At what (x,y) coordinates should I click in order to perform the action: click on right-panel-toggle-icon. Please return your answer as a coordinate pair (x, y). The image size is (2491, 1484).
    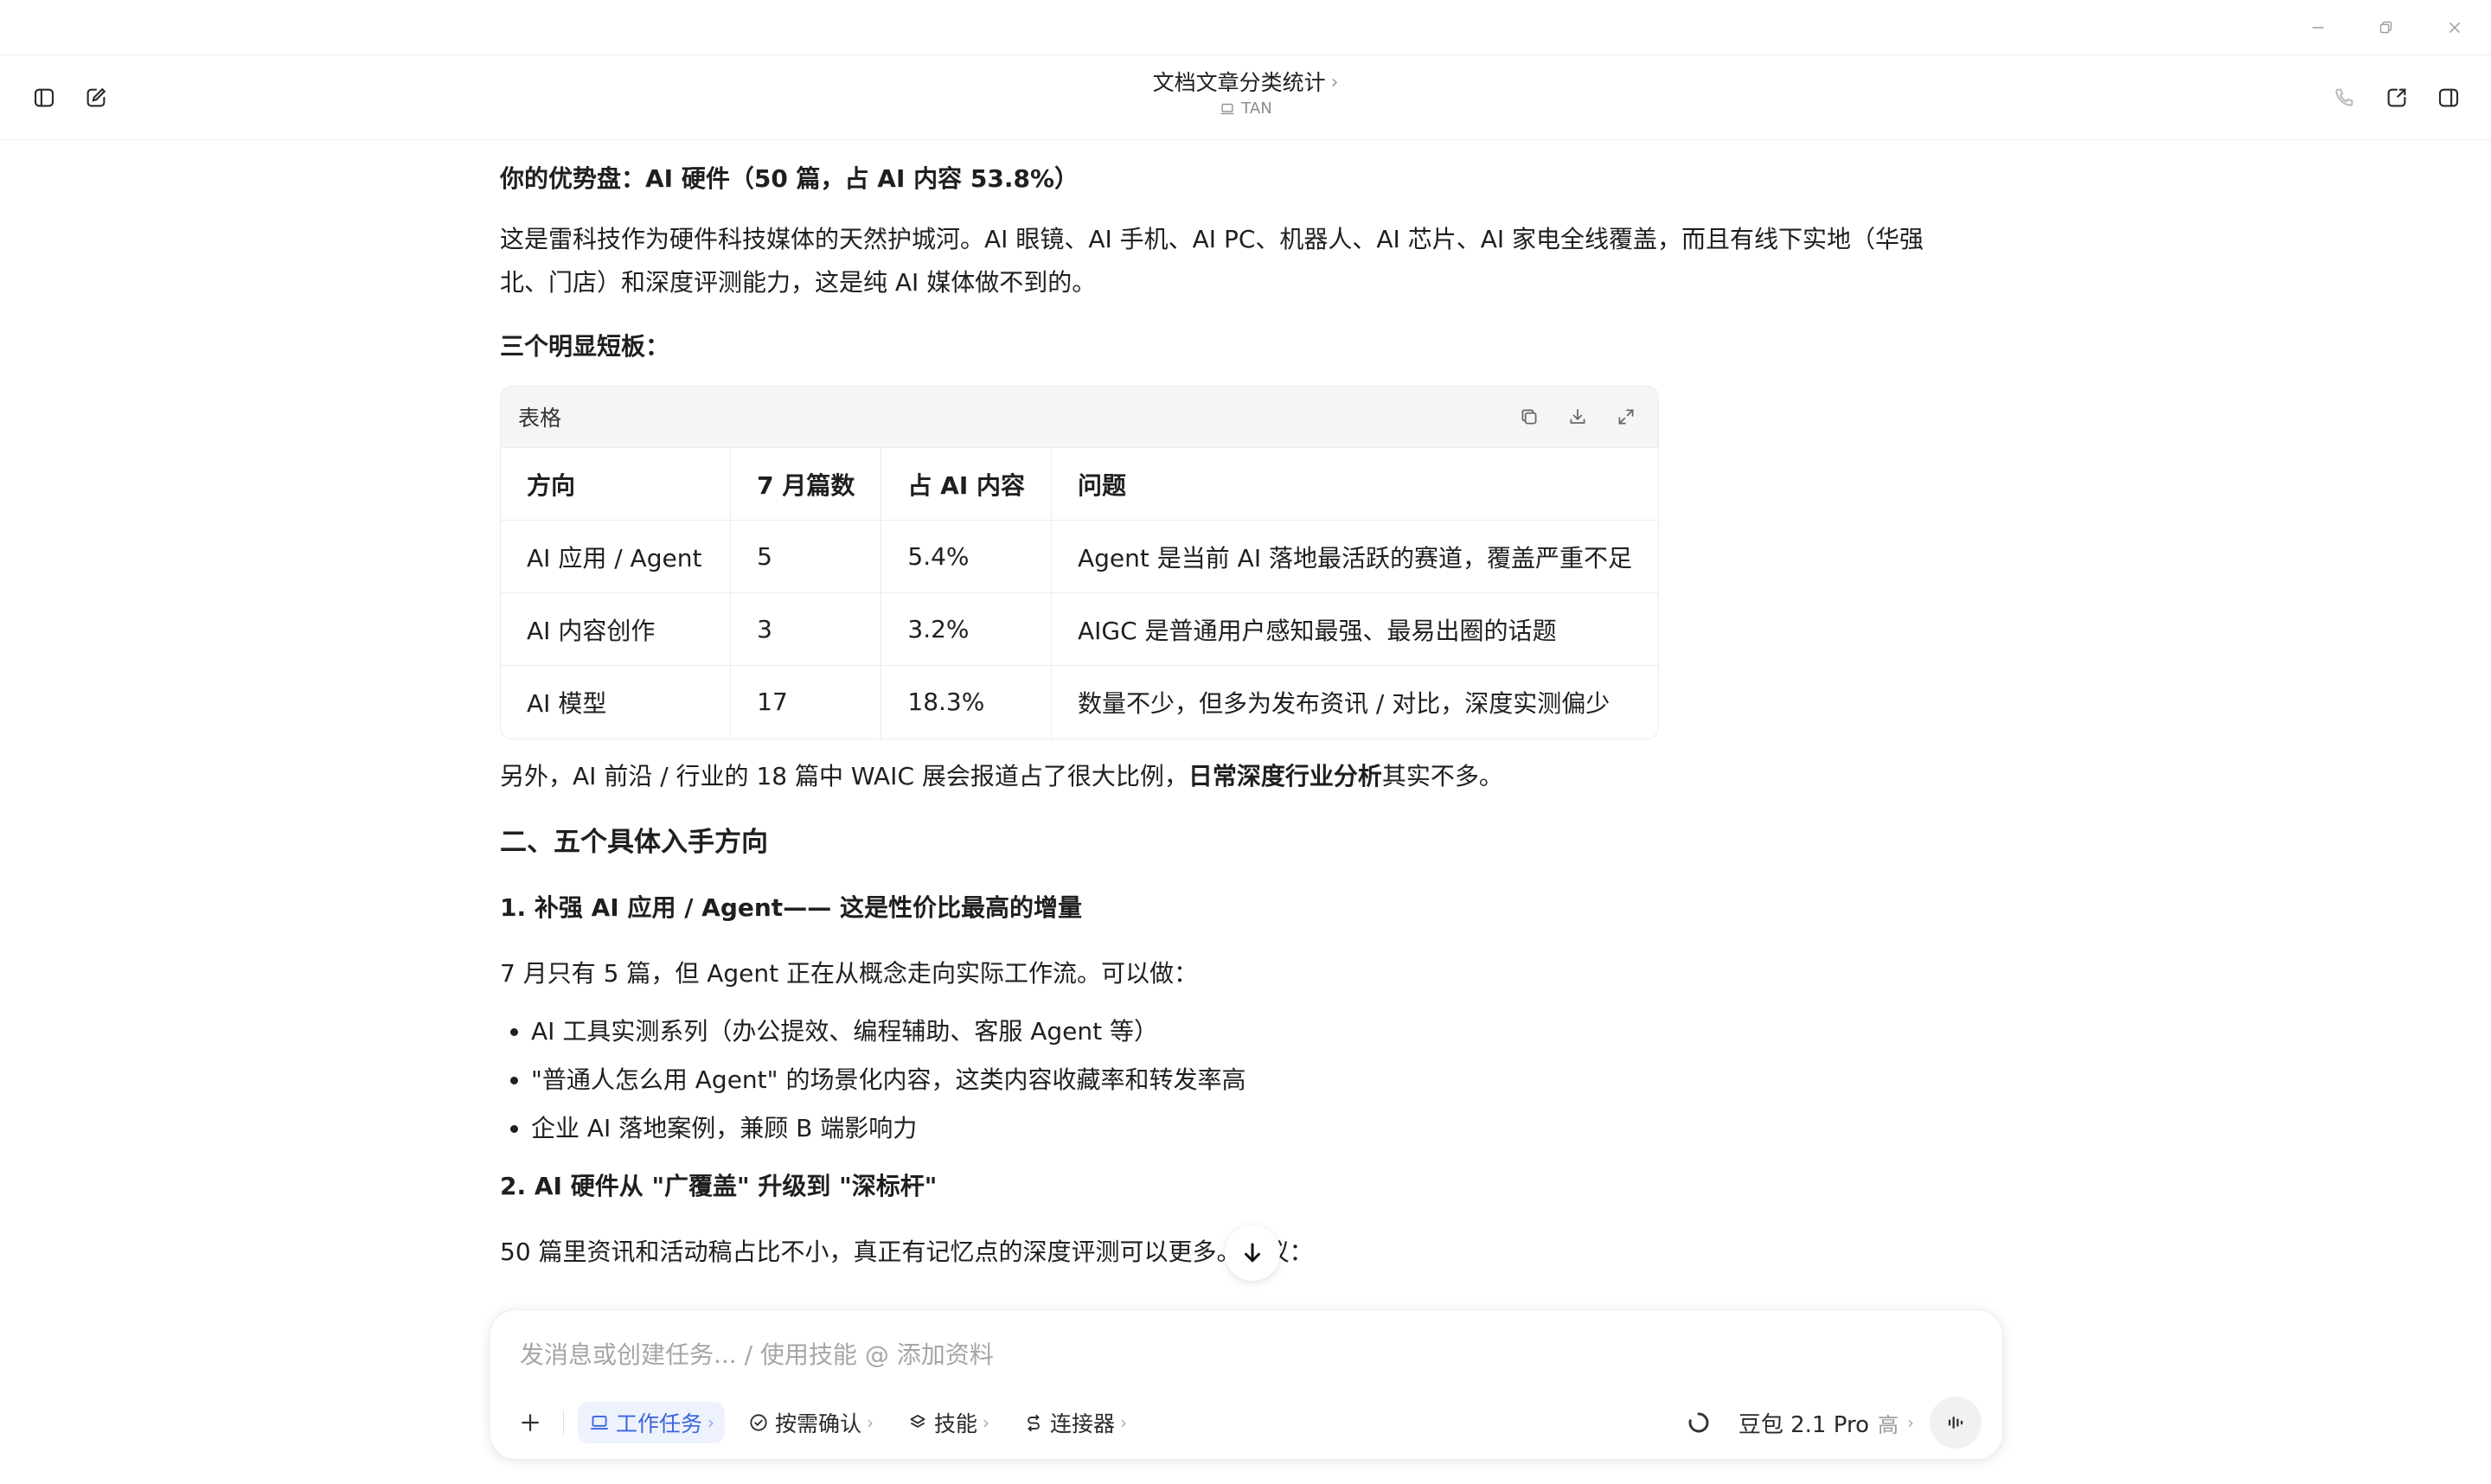
    Looking at the image, I should click on (2449, 97).